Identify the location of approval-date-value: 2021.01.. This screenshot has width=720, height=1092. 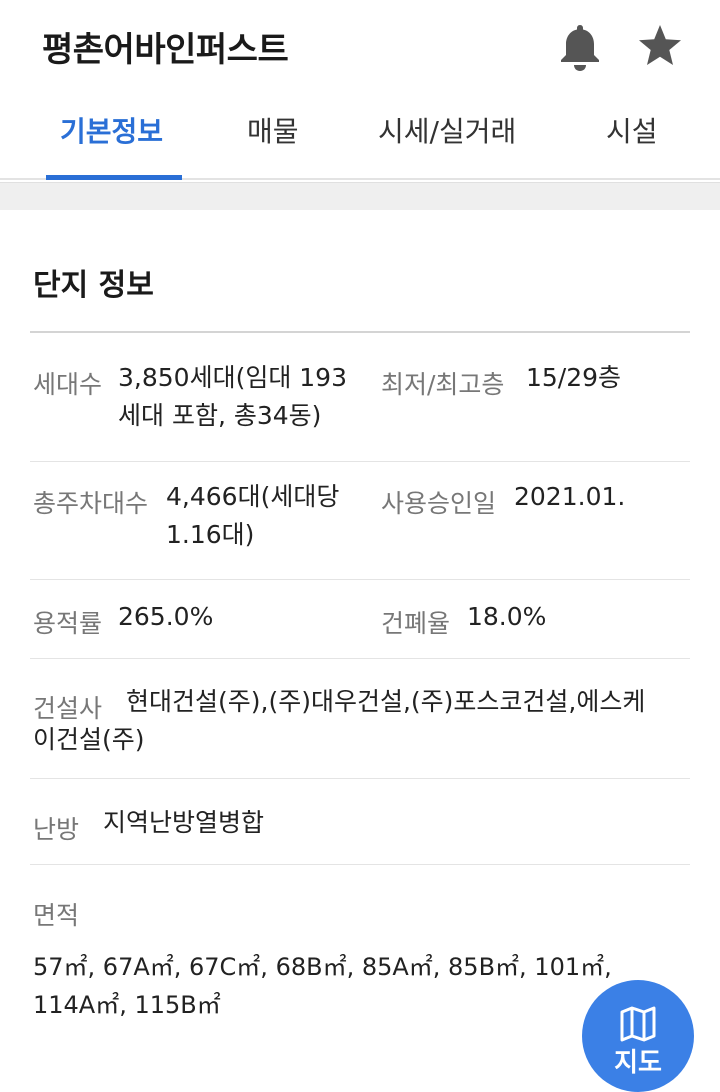
(570, 496).